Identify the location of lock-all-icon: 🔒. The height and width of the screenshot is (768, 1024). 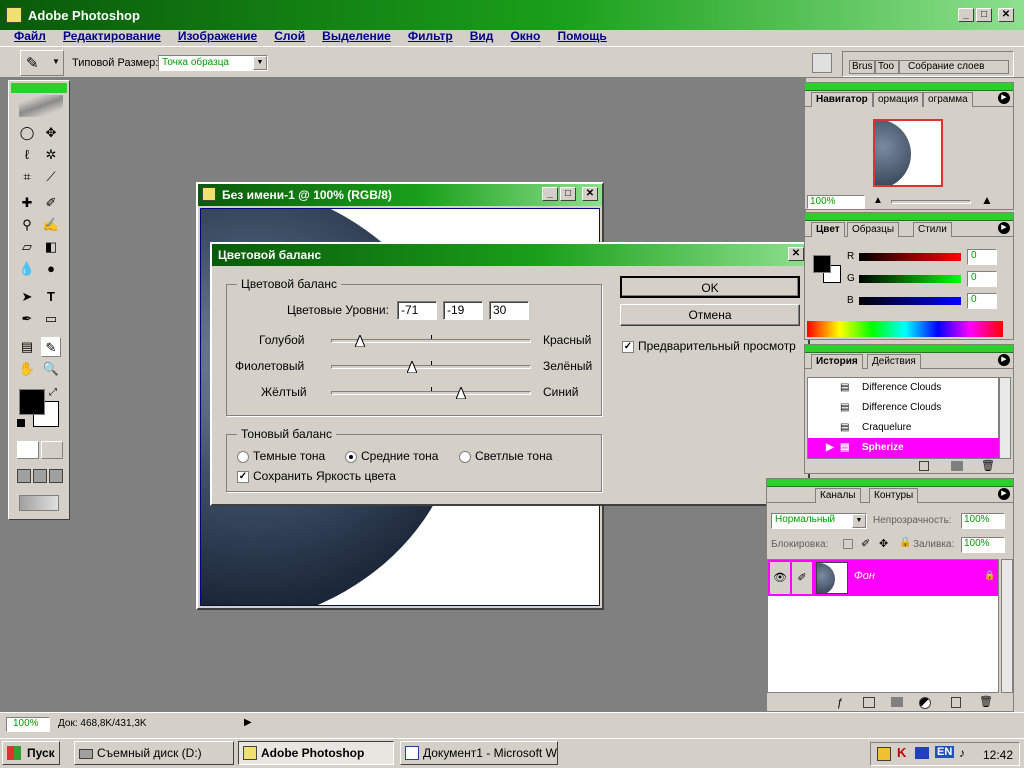
(905, 542).